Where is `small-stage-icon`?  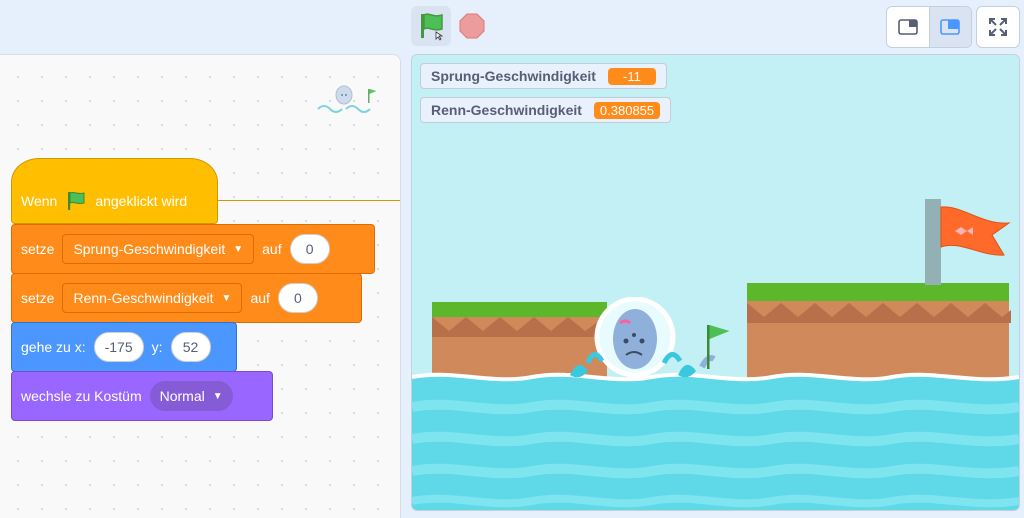 small-stage-icon is located at coordinates (907, 27).